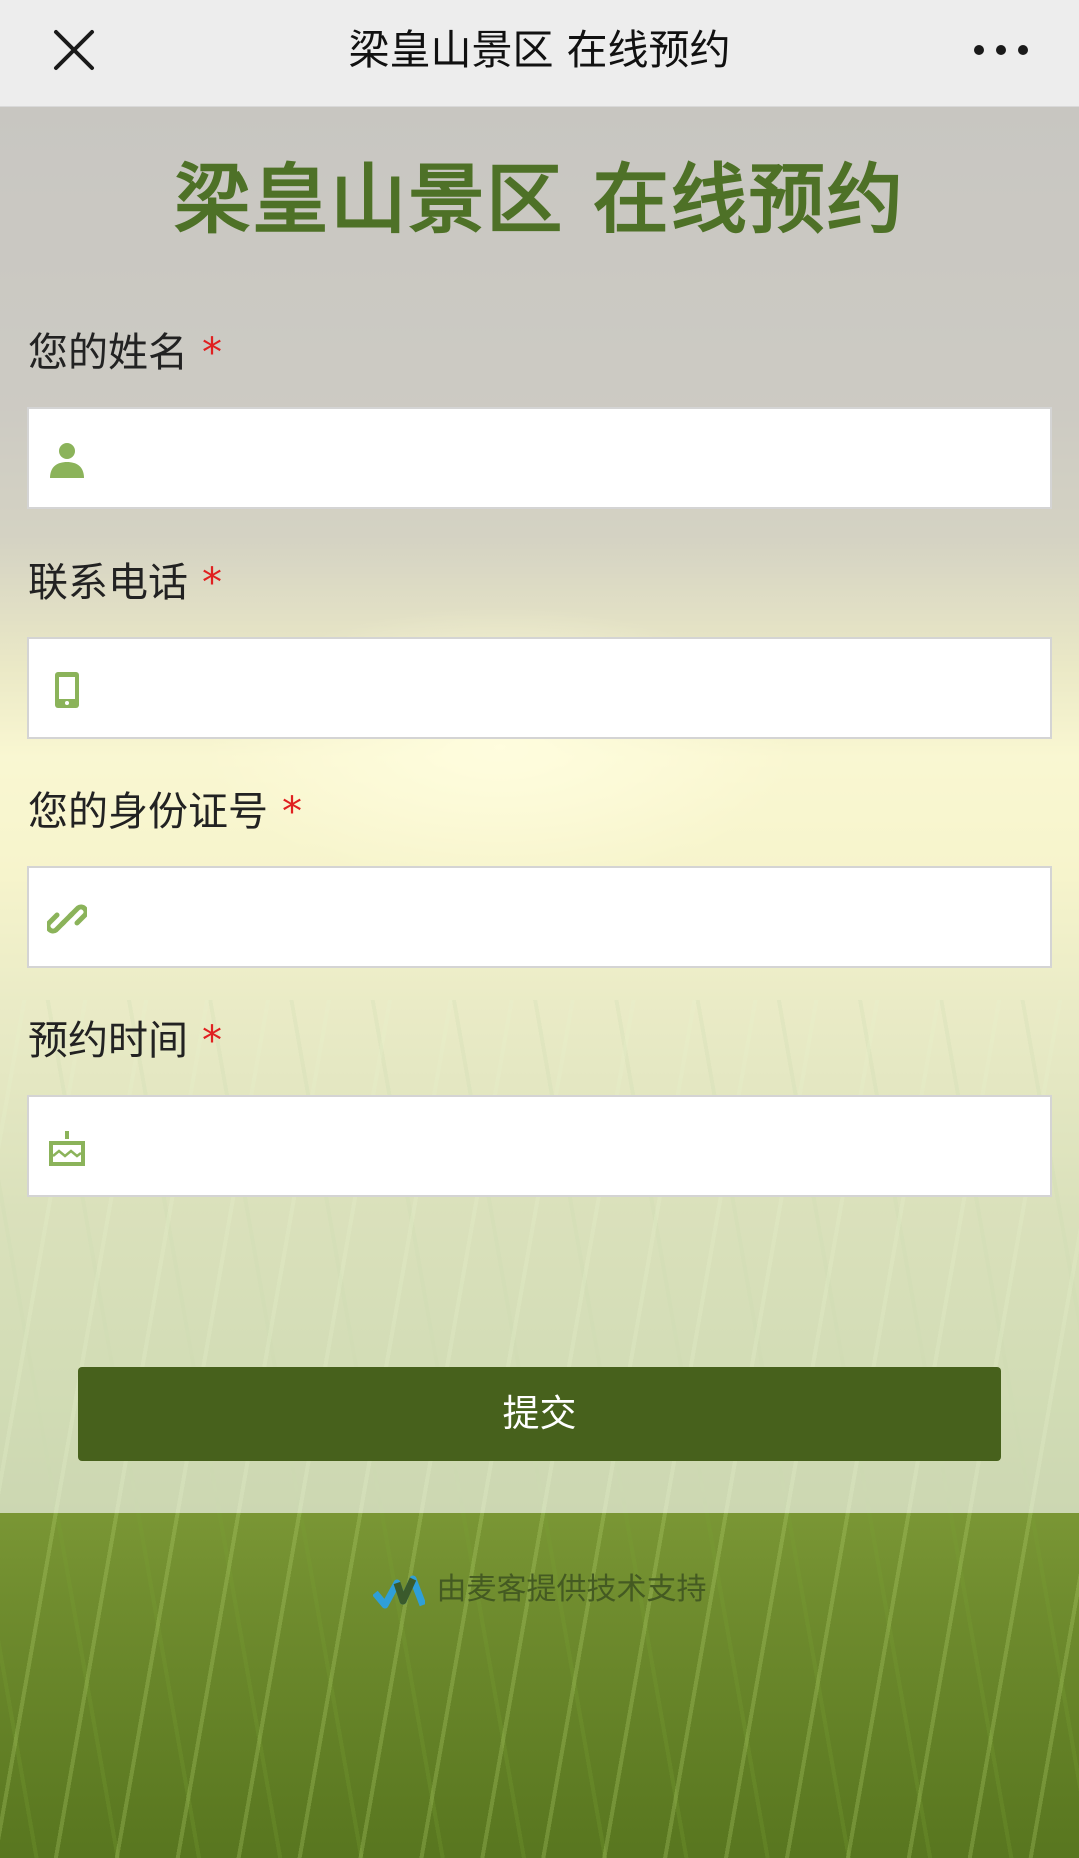  I want to click on id-number-field, so click(539, 917).